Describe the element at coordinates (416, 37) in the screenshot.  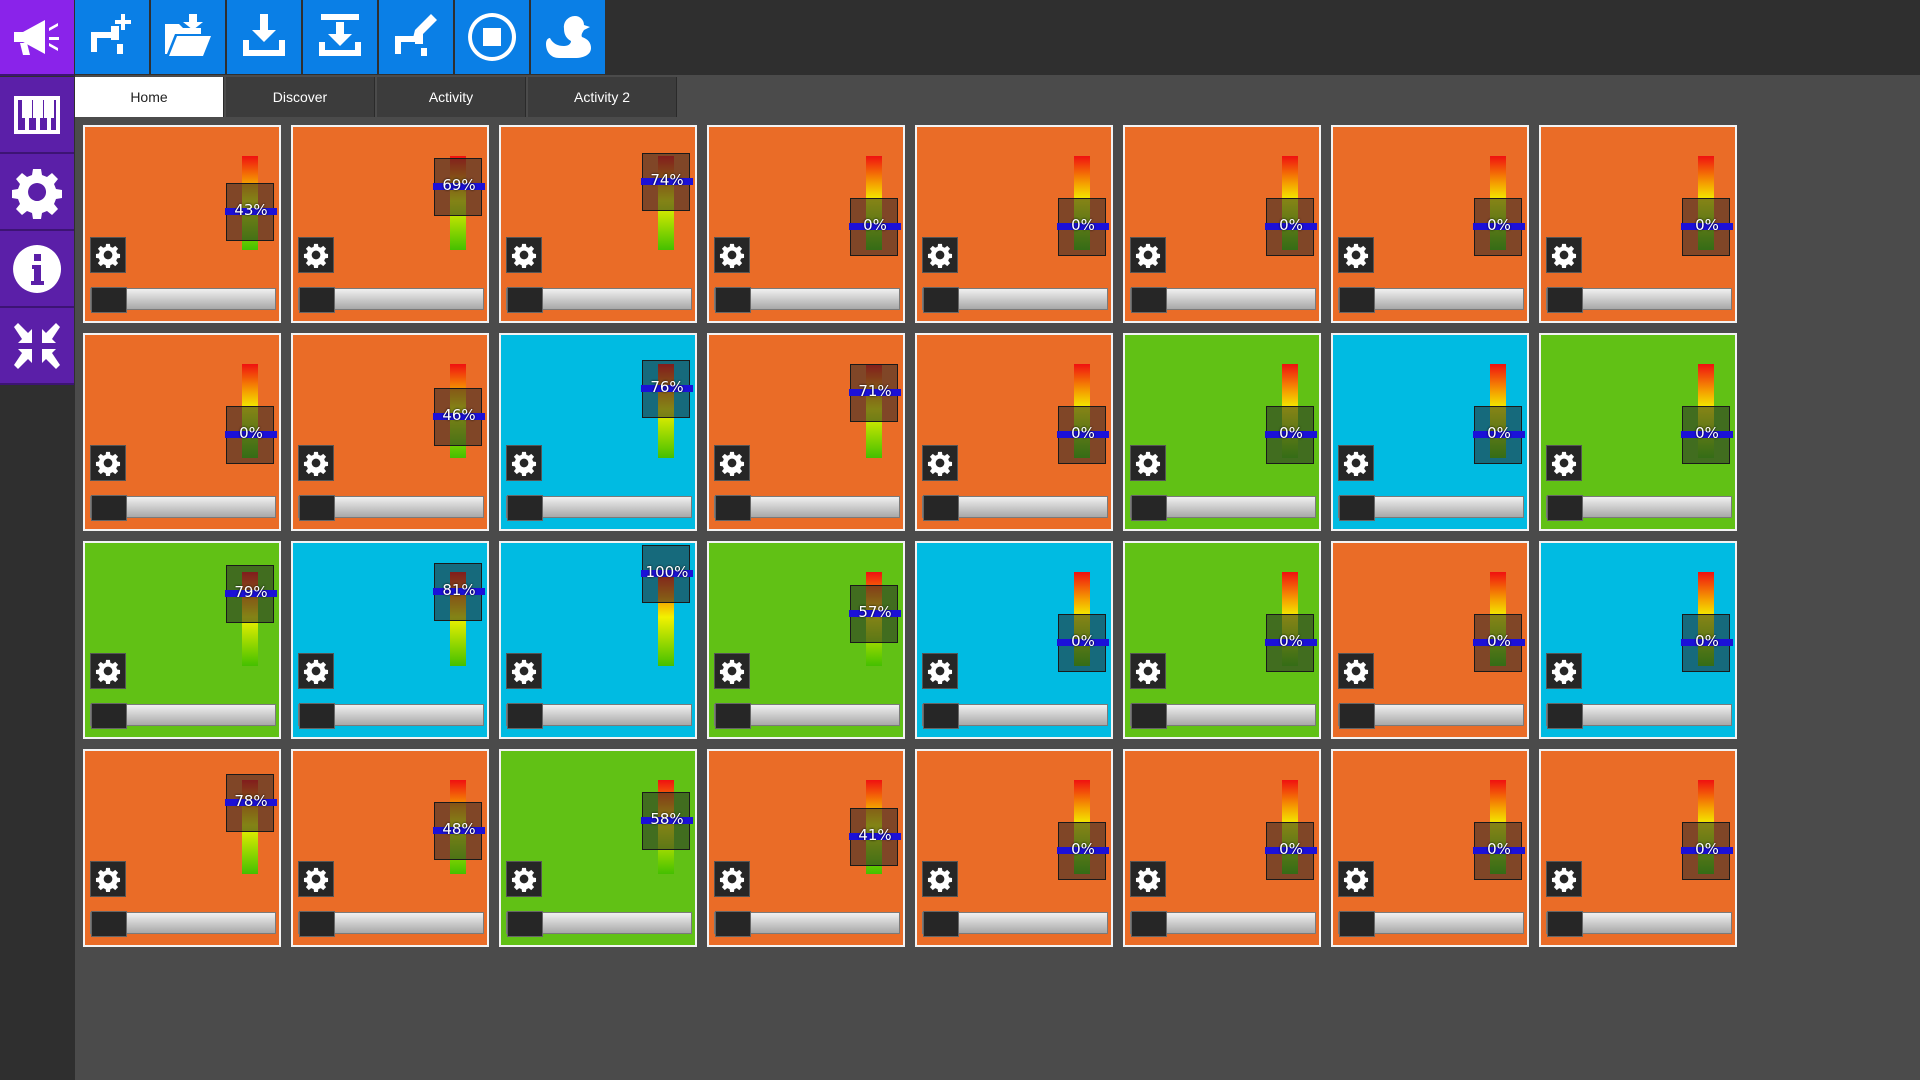
I see `edit-button` at that location.